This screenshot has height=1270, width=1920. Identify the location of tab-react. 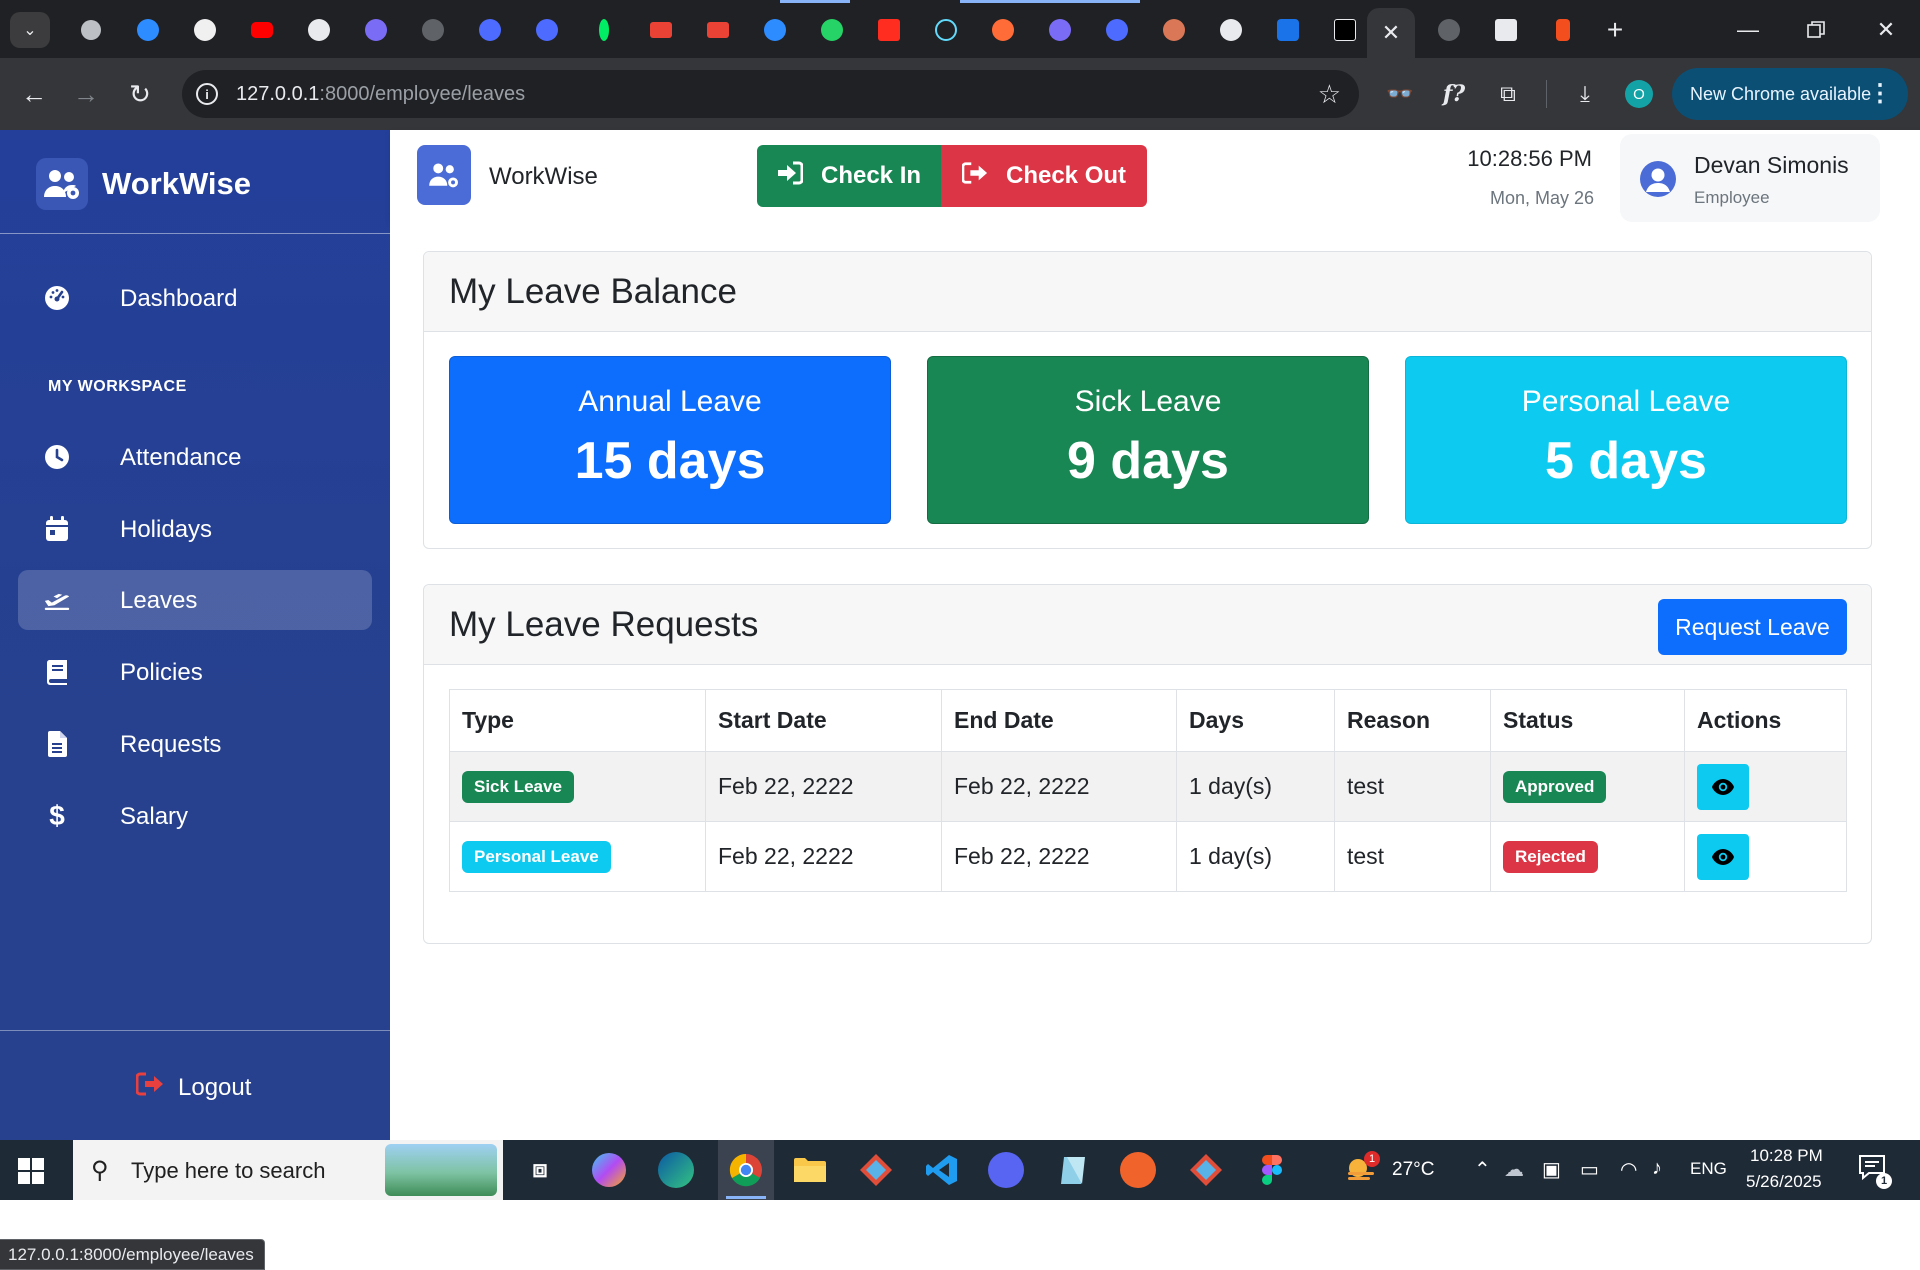
(945, 30).